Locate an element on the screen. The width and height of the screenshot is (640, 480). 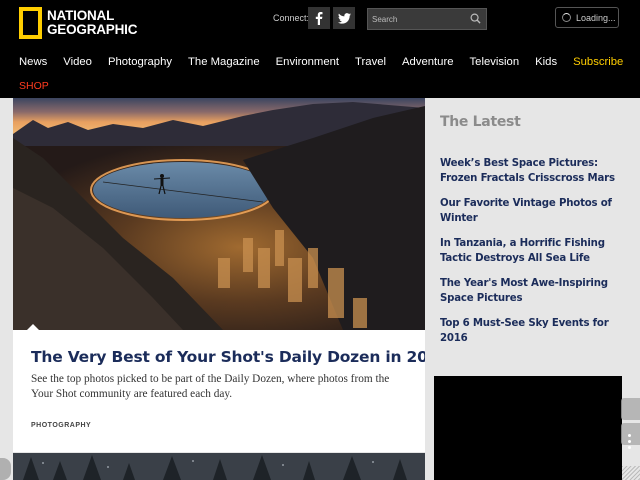
twitter-button is located at coordinates (344, 18).